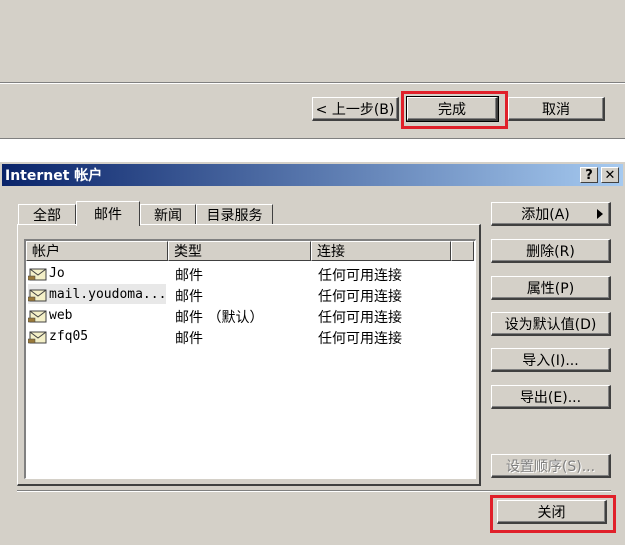  Describe the element at coordinates (553, 514) in the screenshot. I see `close-highlight-box` at that location.